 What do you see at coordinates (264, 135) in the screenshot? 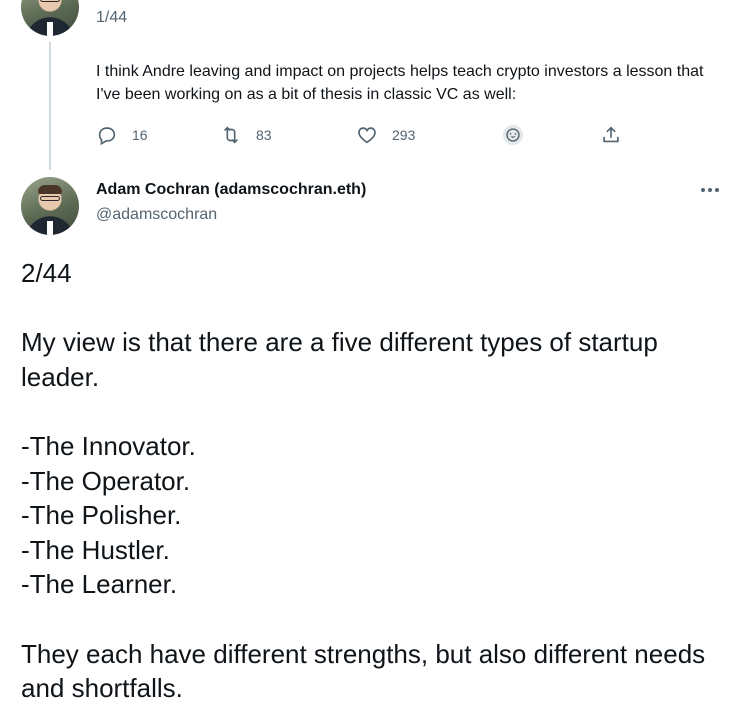
I see `retweet-count: 83` at bounding box center [264, 135].